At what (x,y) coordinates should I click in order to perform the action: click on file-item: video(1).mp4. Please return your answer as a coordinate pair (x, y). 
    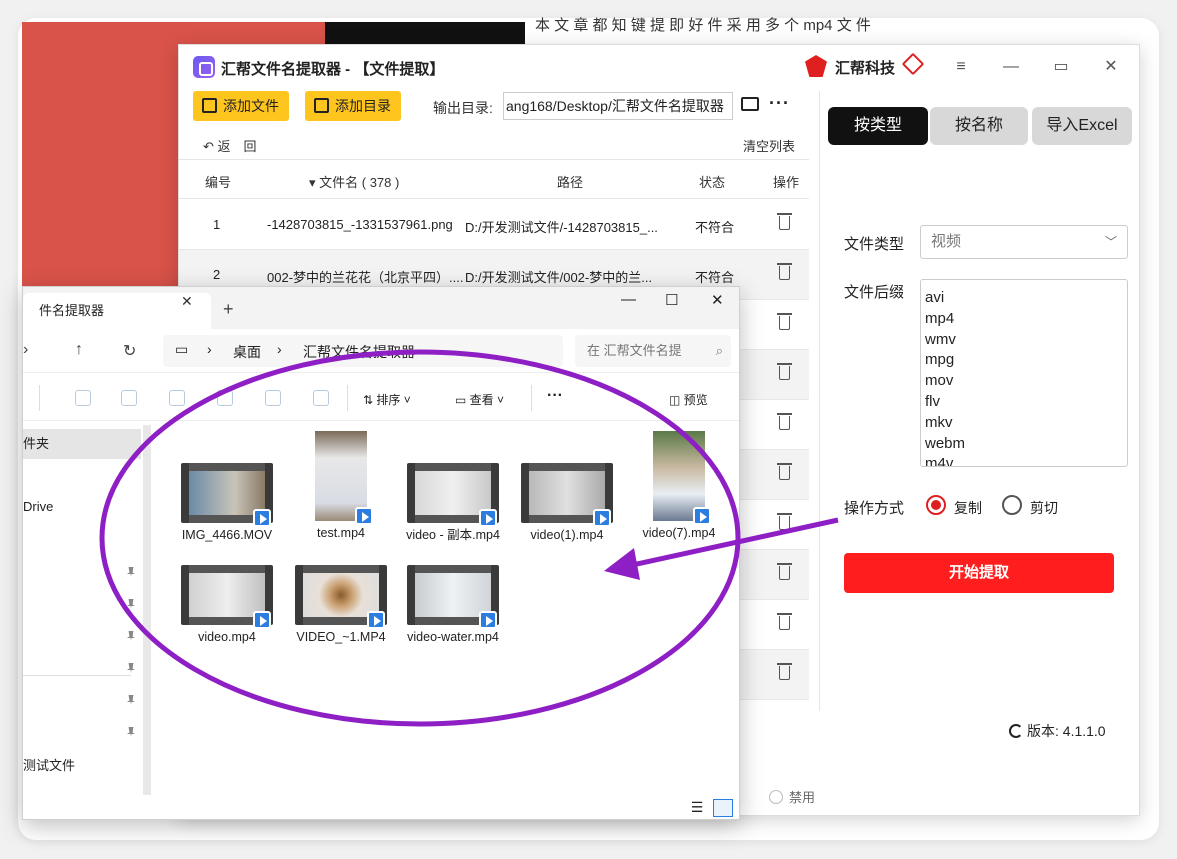
    Looking at the image, I should click on (567, 503).